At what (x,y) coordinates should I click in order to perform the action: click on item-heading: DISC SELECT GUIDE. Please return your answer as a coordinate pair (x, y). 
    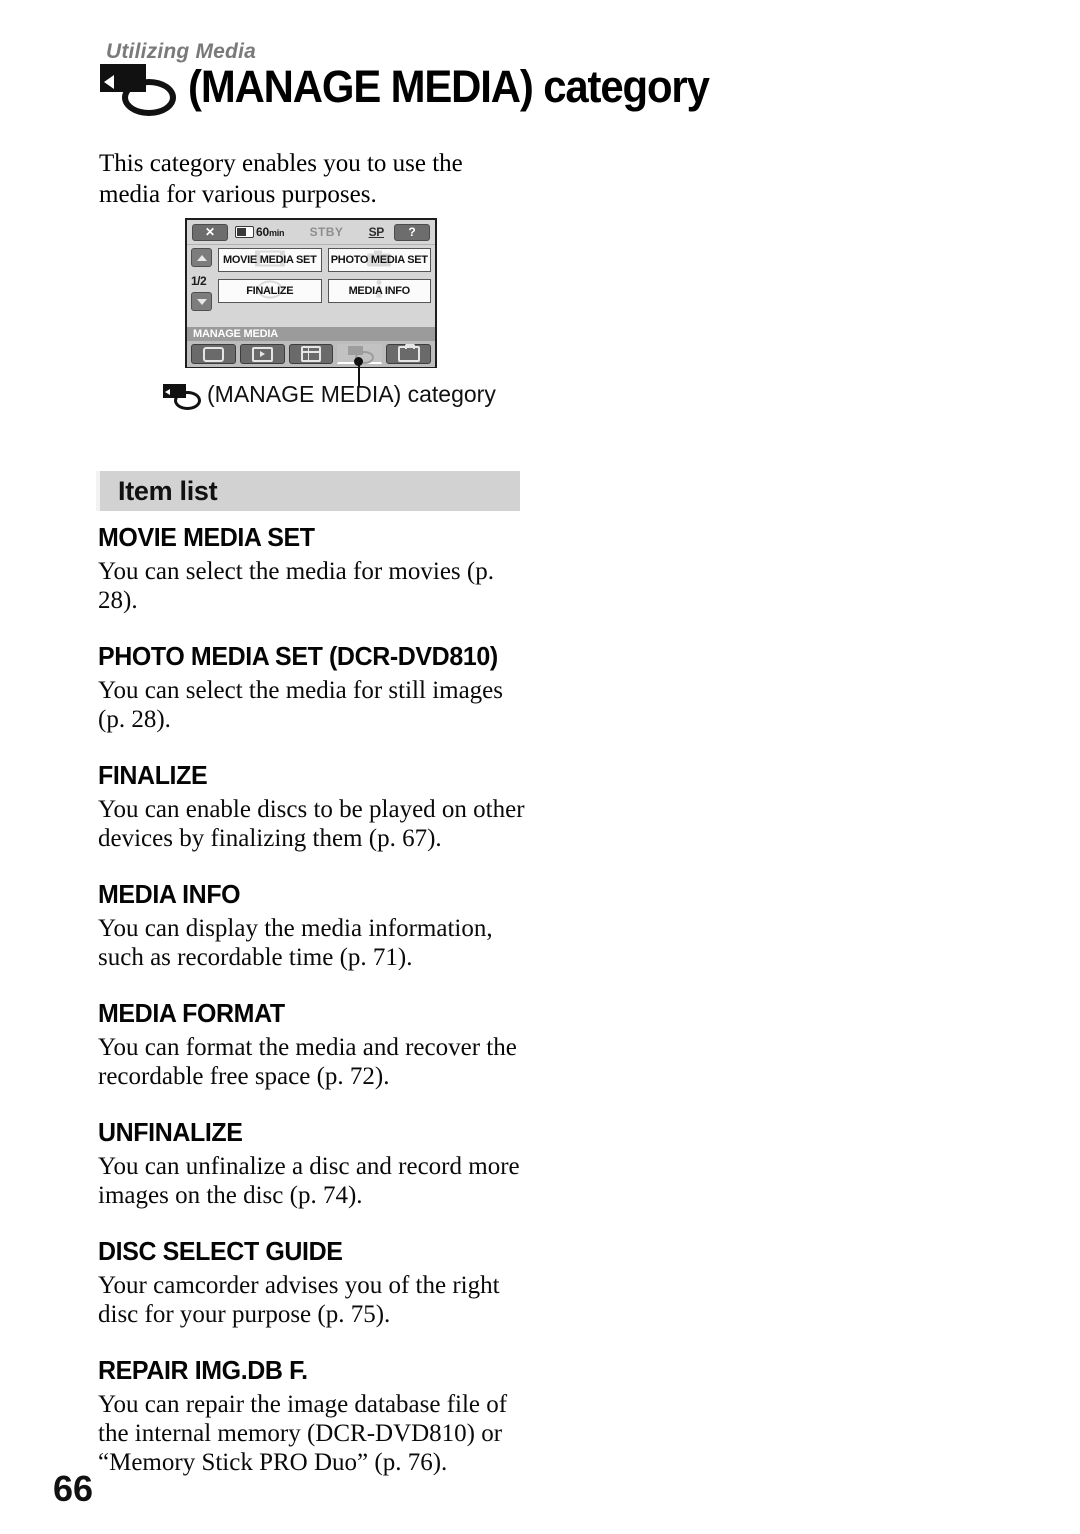
    Looking at the image, I should click on (220, 1251).